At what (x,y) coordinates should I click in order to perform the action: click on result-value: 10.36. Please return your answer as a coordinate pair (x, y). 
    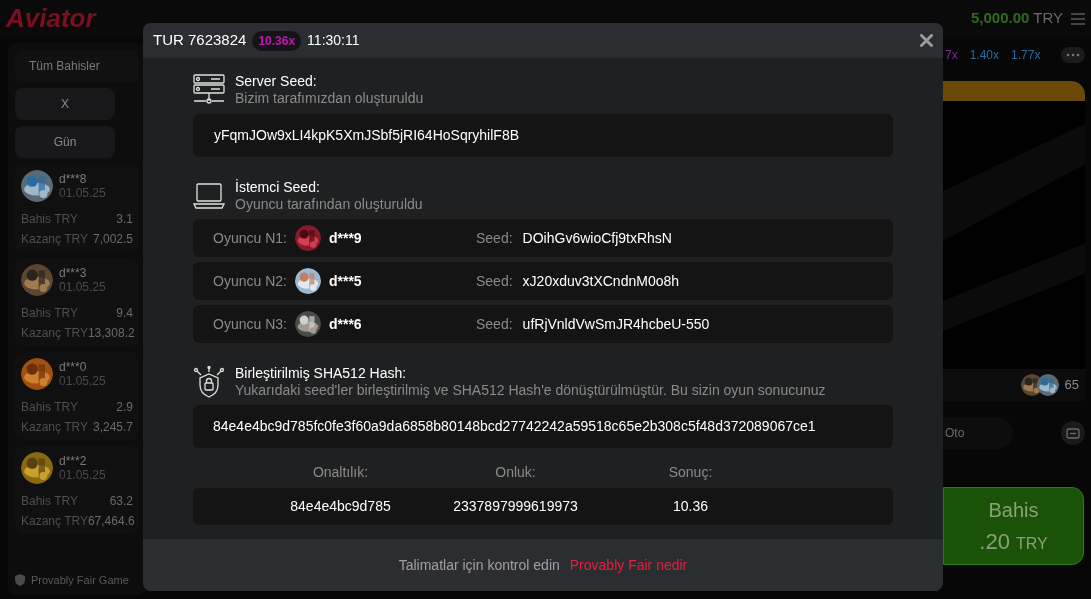
    Looking at the image, I should click on (690, 506).